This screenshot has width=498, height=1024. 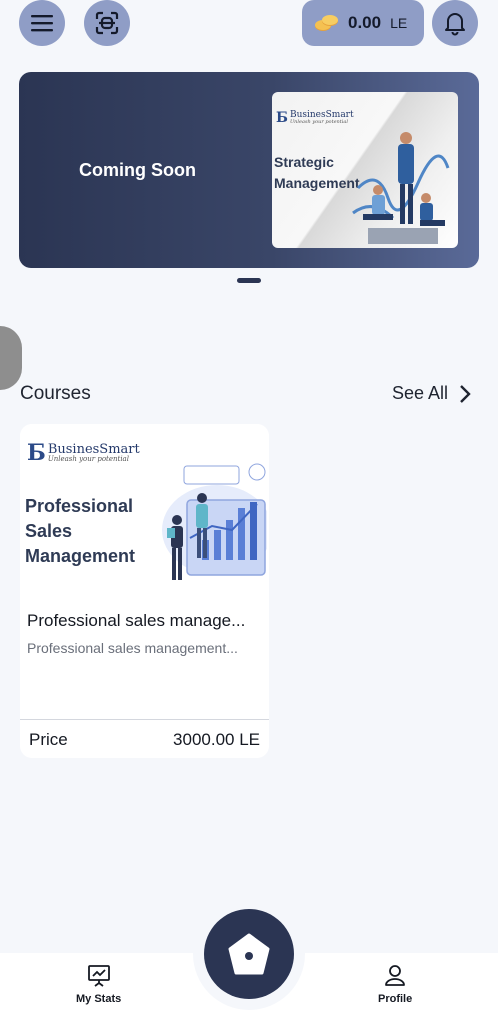 What do you see at coordinates (11, 358) in the screenshot?
I see `floating-side-handle` at bounding box center [11, 358].